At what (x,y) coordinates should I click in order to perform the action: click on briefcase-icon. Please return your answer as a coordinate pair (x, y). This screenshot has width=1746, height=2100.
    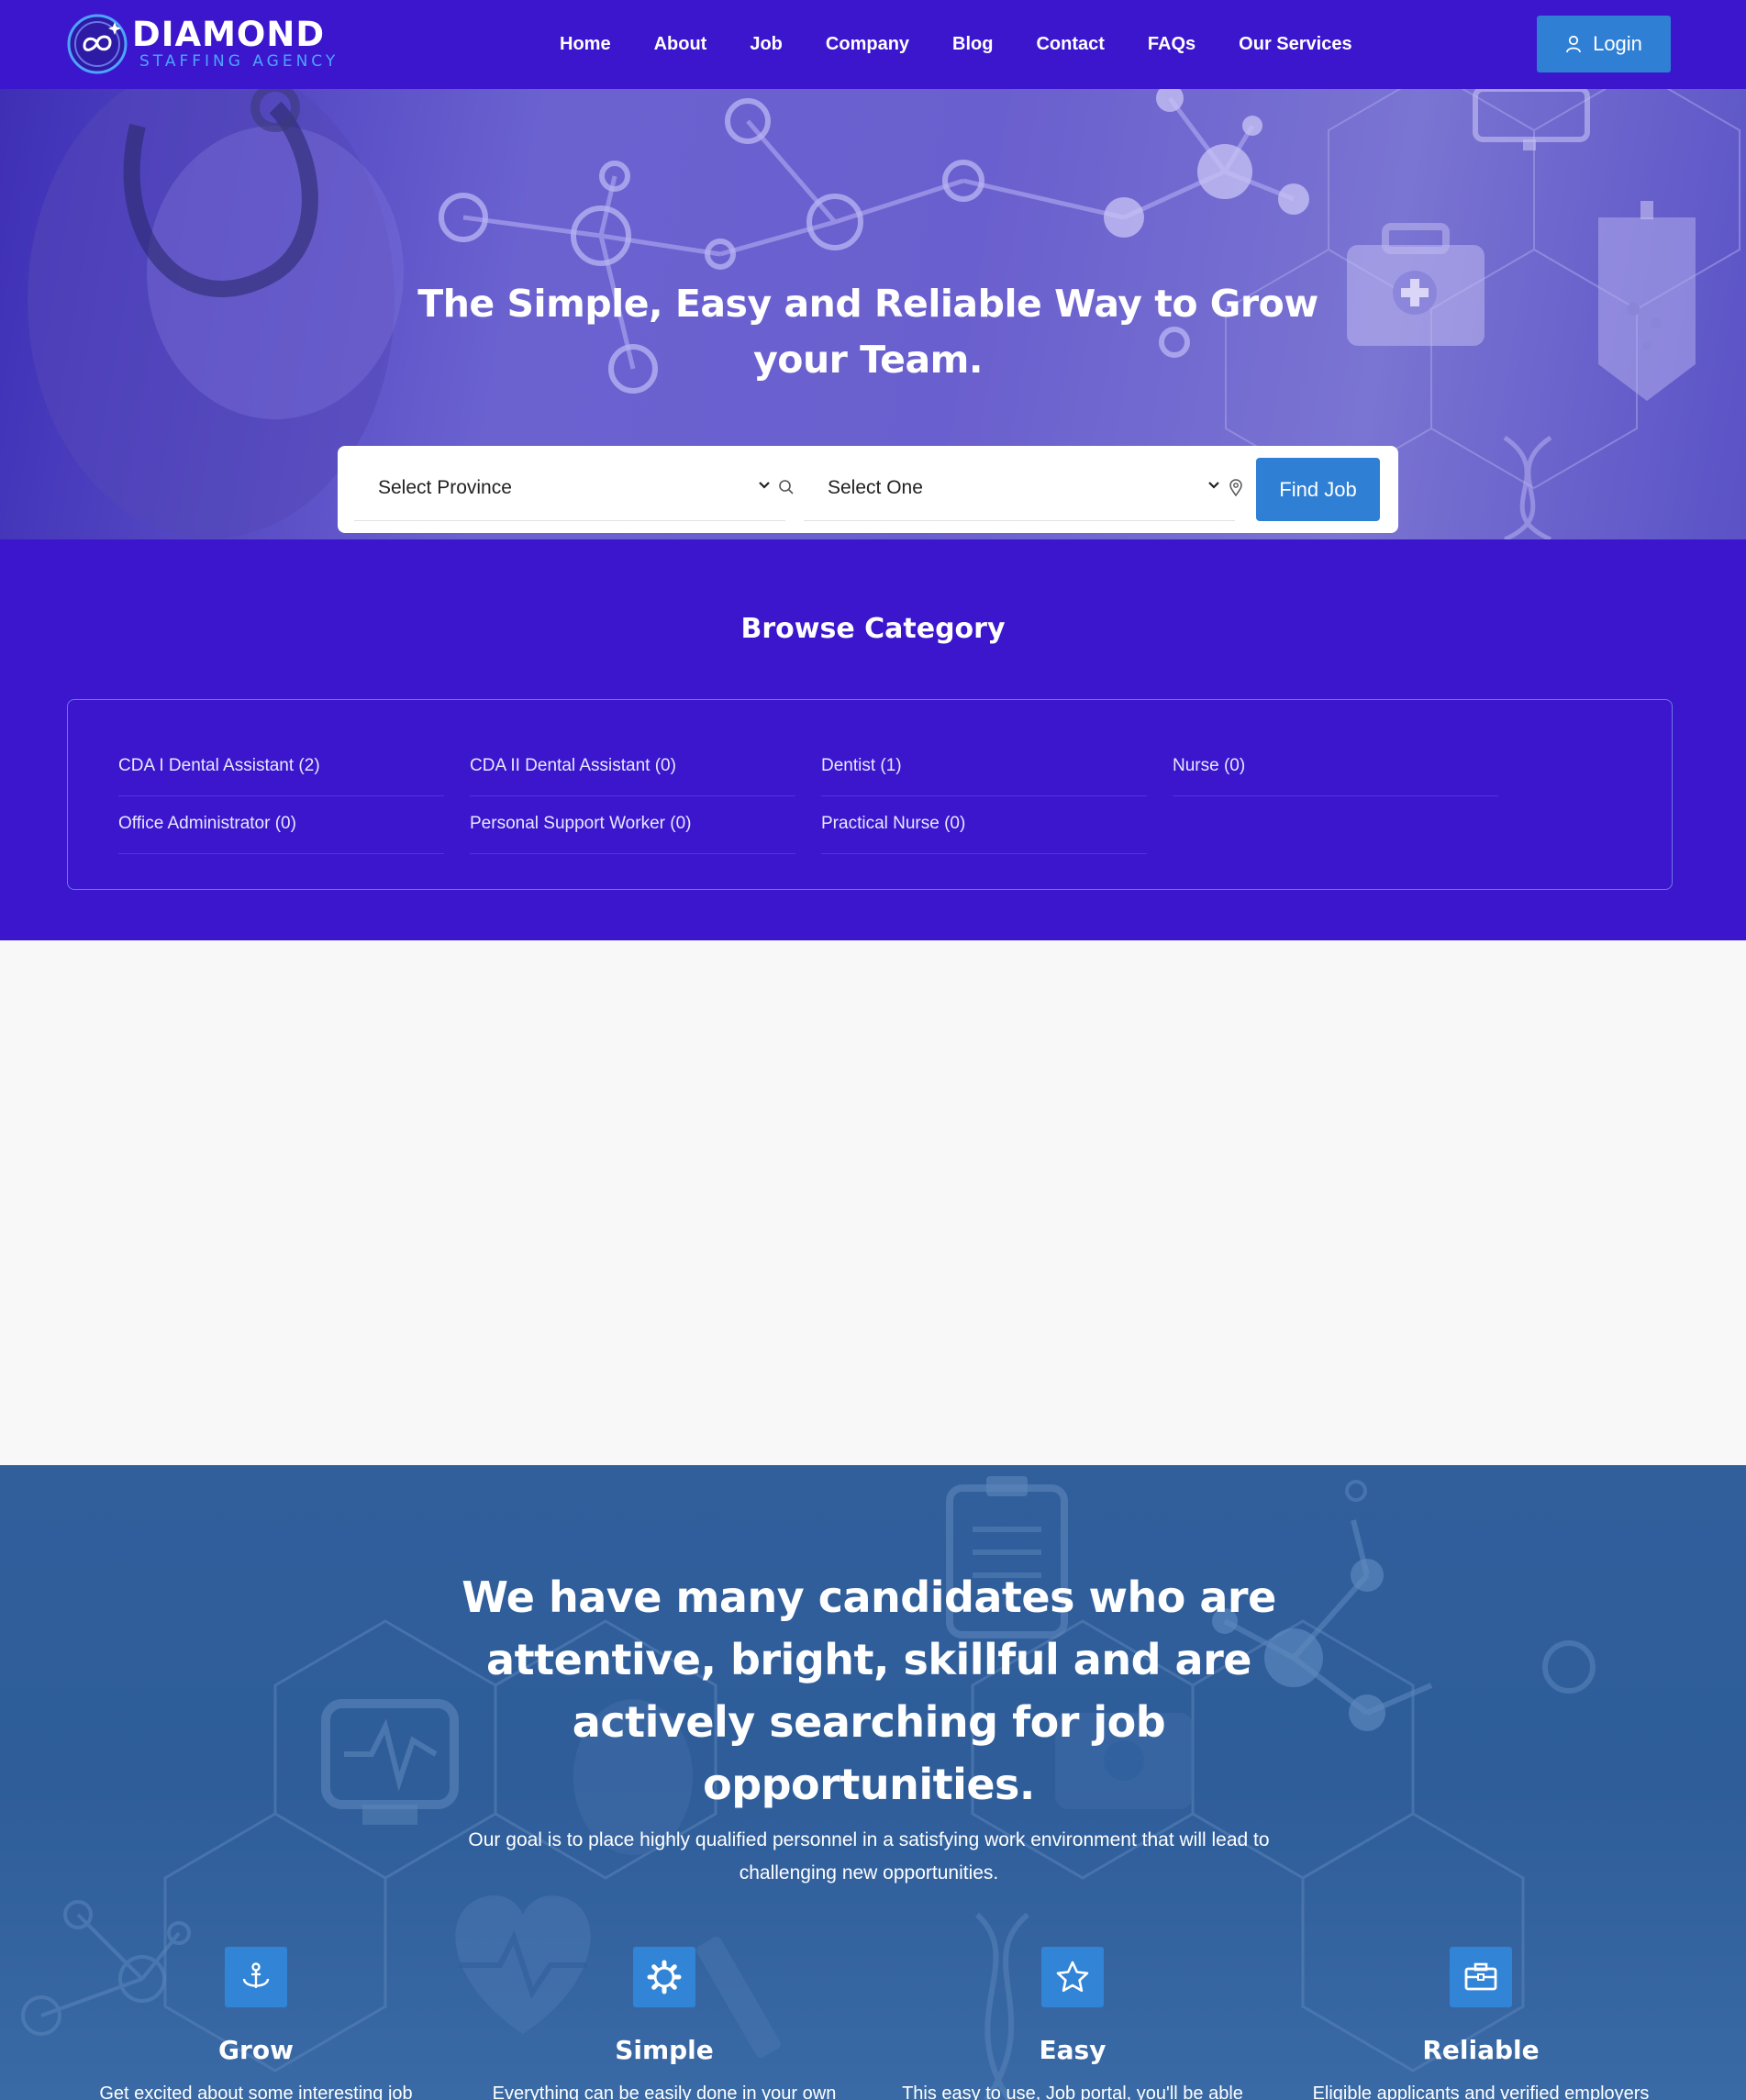
    Looking at the image, I should click on (1480, 1977).